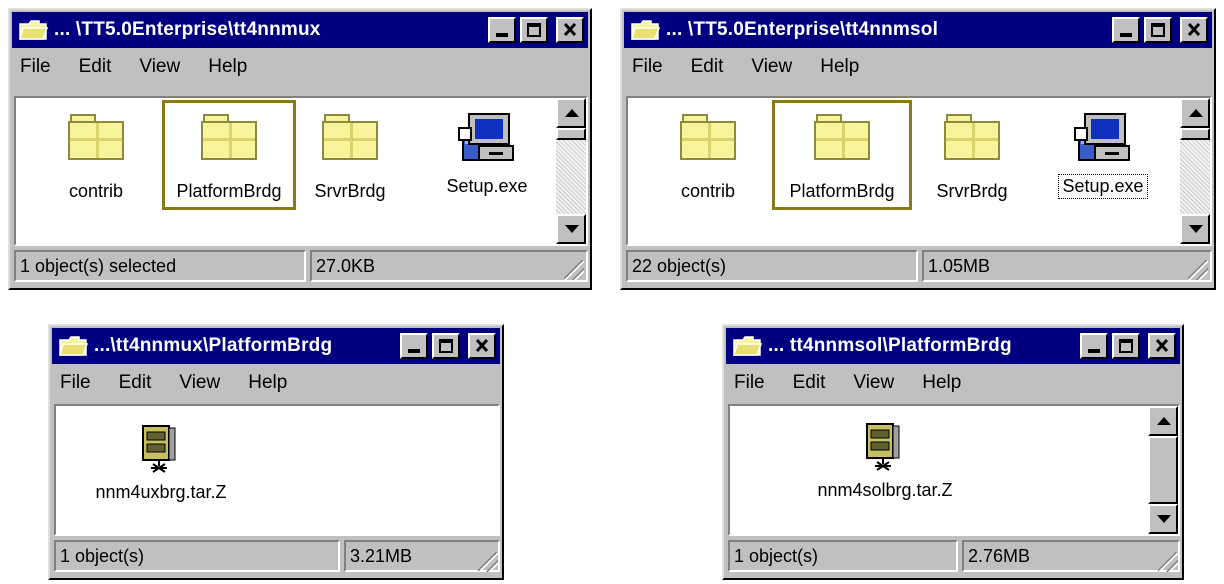 The width and height of the screenshot is (1224, 584). I want to click on file-item-nnm4solbrg: nnm4solbrg.tar.Z, so click(885, 461).